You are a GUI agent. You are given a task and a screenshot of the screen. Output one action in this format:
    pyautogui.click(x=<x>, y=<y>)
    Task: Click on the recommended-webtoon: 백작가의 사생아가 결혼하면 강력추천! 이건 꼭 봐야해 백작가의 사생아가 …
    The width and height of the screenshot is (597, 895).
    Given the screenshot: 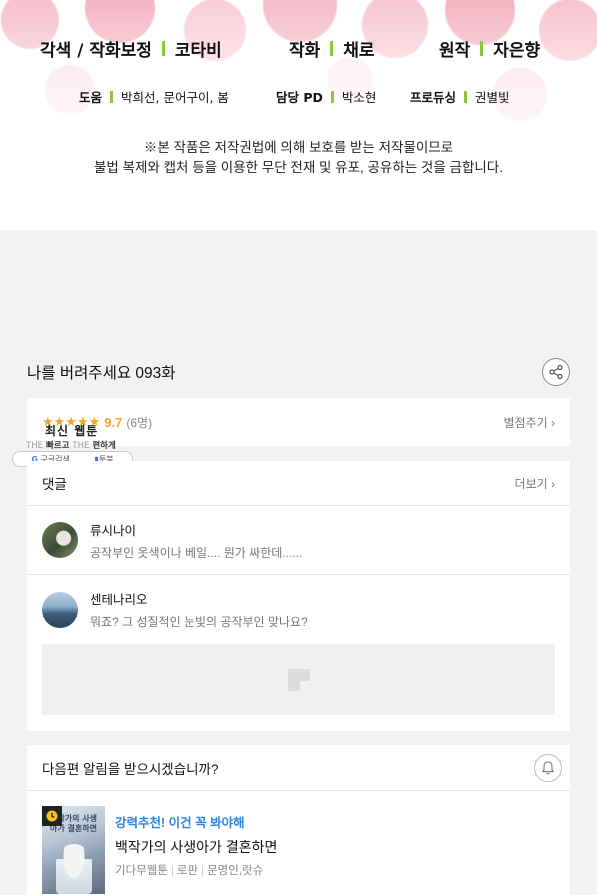 What is the action you would take?
    pyautogui.click(x=159, y=850)
    